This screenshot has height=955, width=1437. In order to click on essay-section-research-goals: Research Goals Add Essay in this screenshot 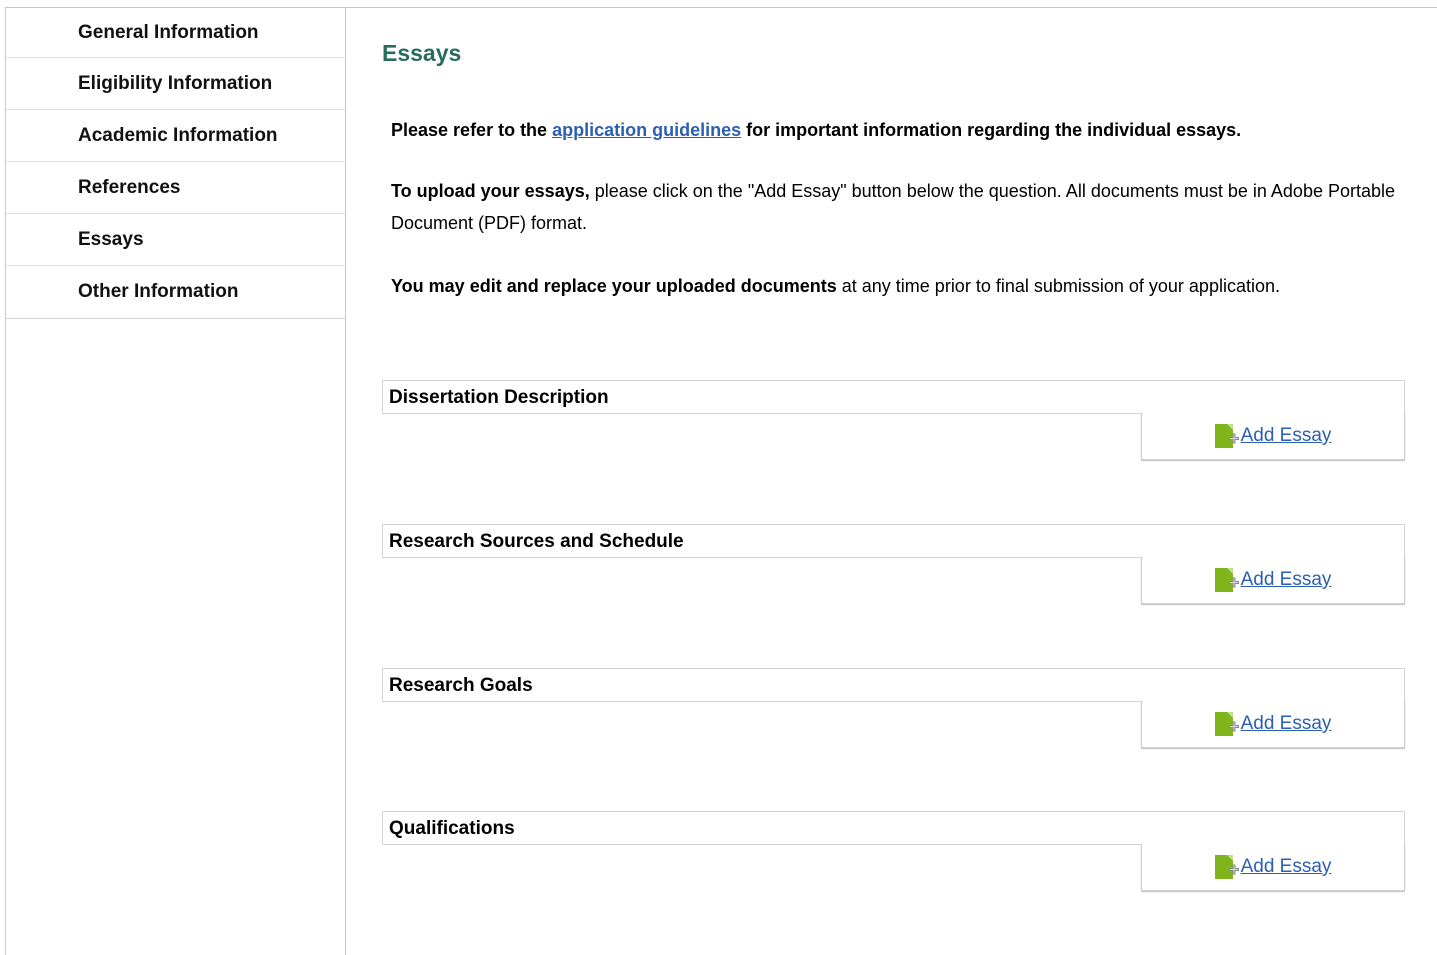, I will do `click(893, 708)`.